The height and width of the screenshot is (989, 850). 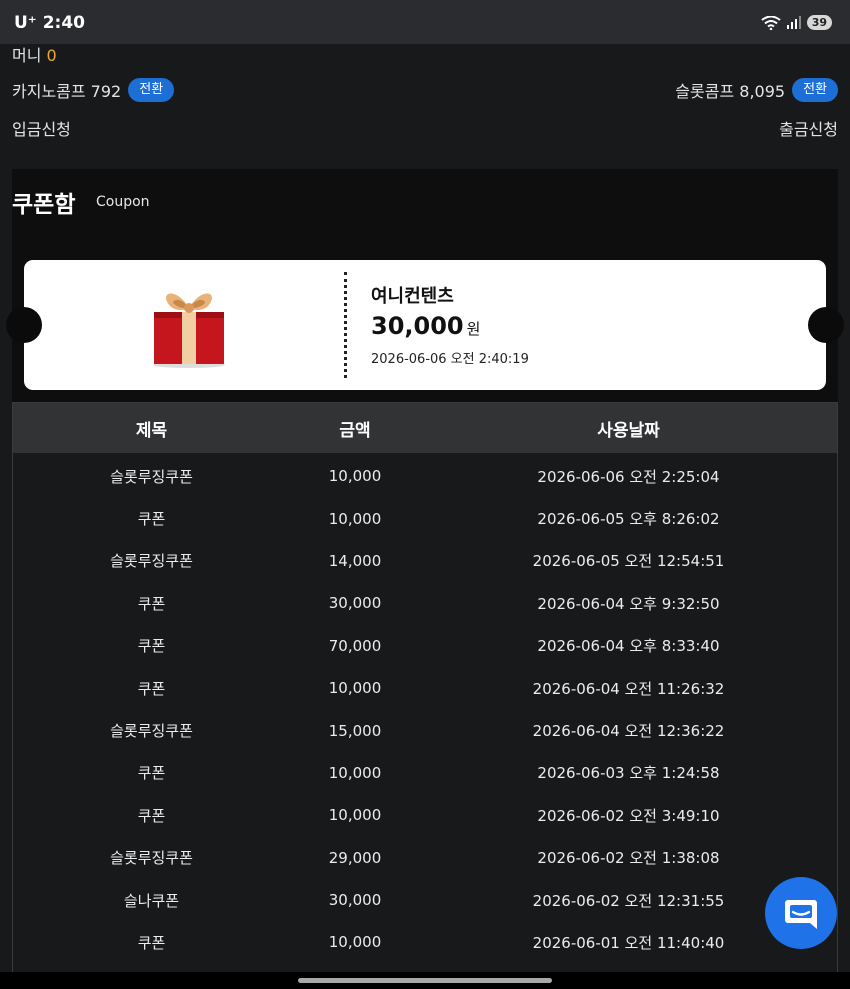 What do you see at coordinates (425, 730) in the screenshot?
I see `table-row: 슬롯루징쿠폰 15,000 2026-06-04 오전 12:36:22` at bounding box center [425, 730].